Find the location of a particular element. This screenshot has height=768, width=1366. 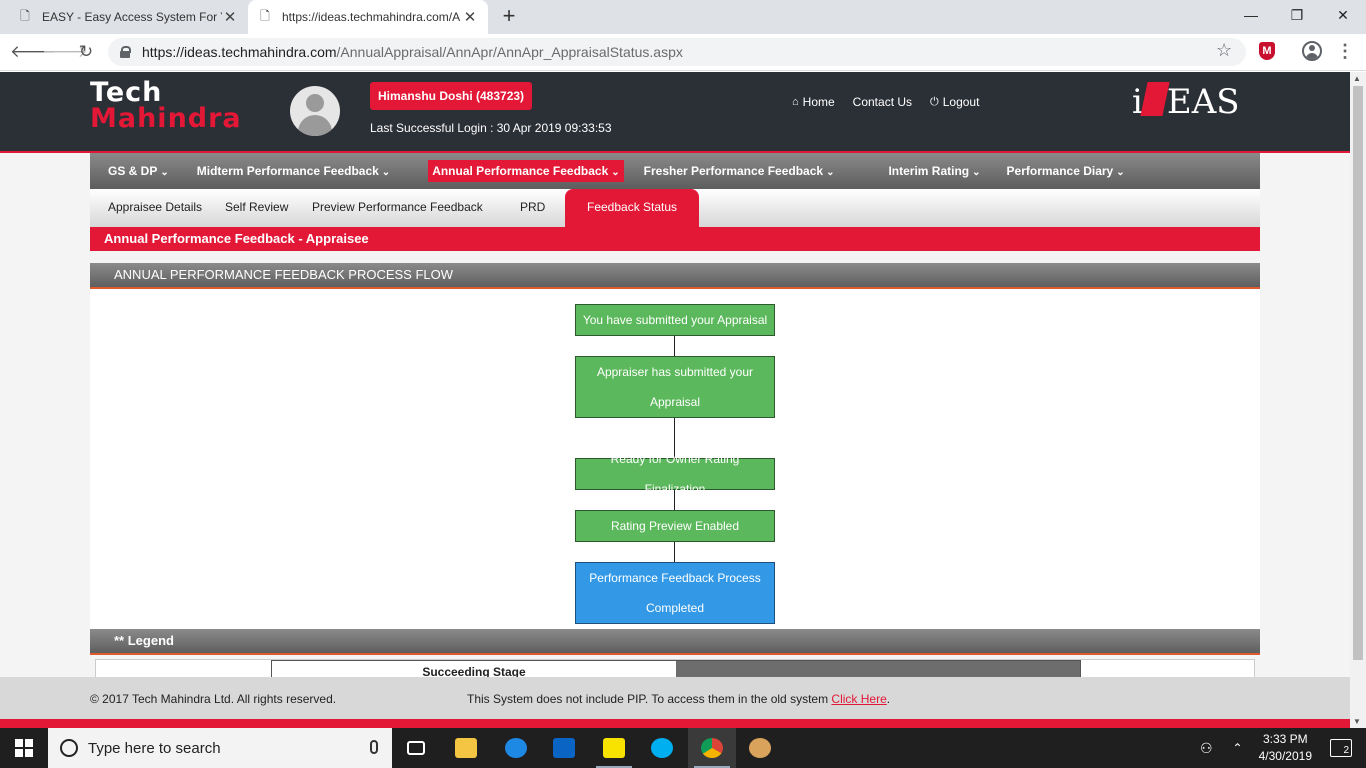

clock-time: 3:33 PM is located at coordinates (1285, 739).